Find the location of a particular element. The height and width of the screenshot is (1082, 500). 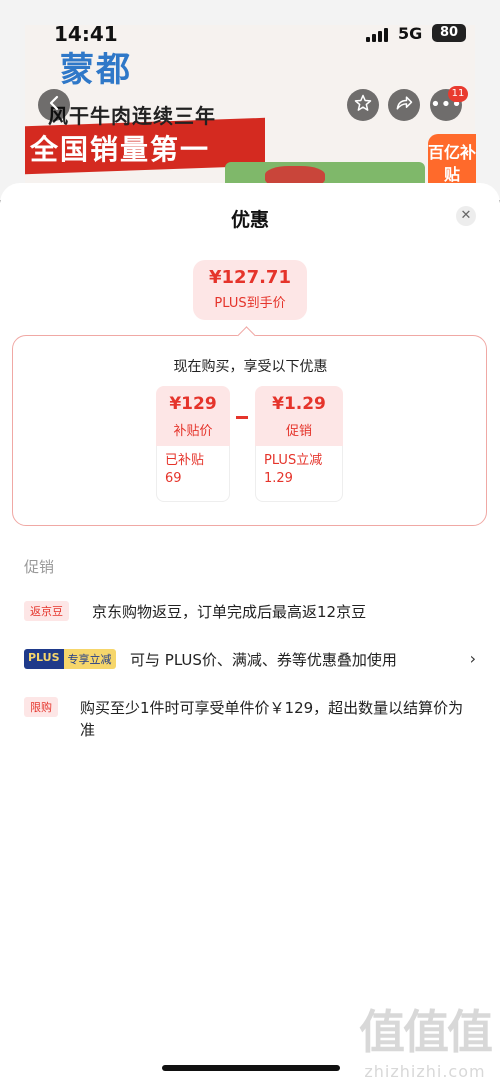

message-count-badge: 11 is located at coordinates (458, 94).